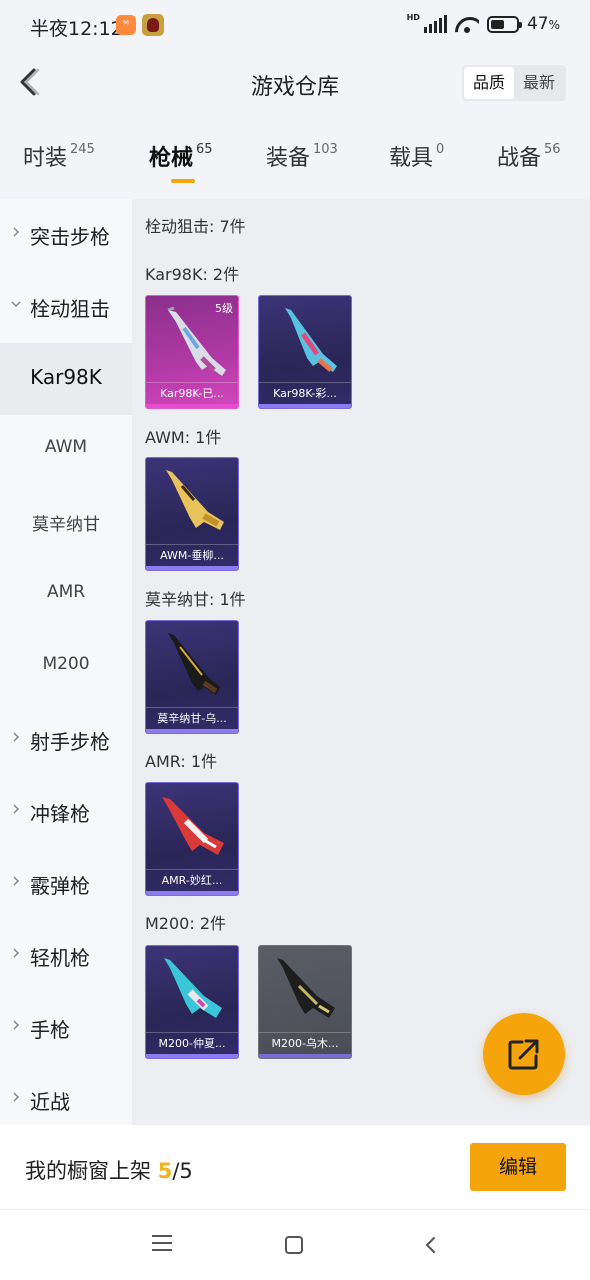 This screenshot has width=590, height=1280. I want to click on sidebar-item-label: Kar98K, so click(66, 377).